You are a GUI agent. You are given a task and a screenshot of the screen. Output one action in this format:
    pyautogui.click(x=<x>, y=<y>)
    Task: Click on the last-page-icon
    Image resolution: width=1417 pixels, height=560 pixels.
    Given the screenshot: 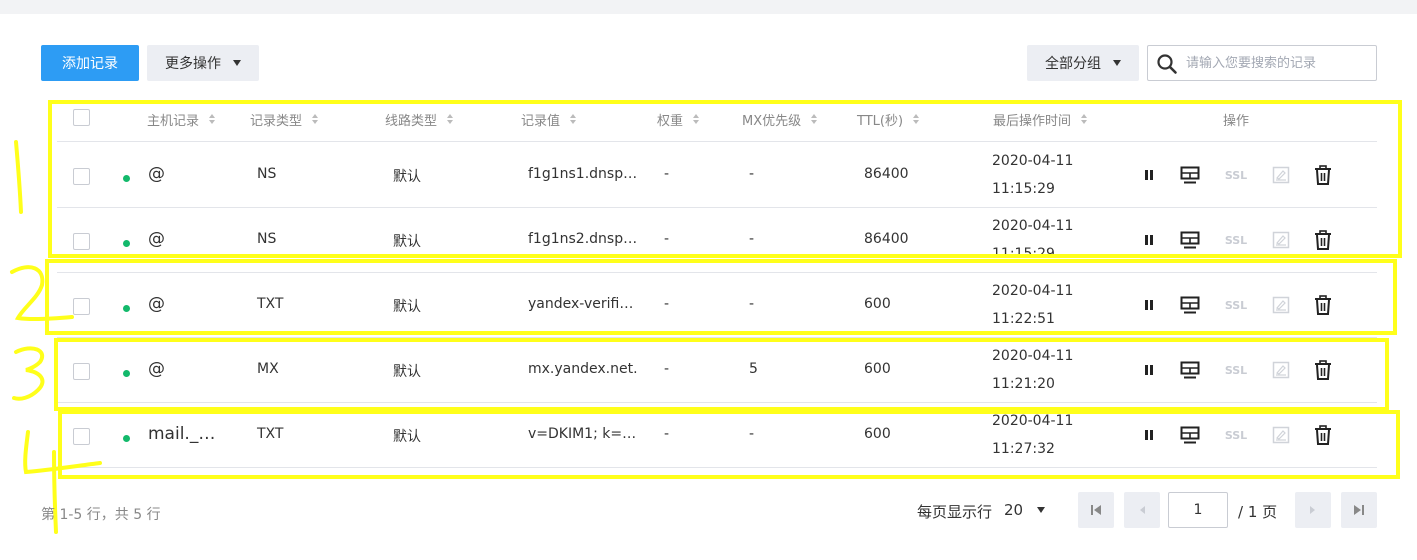 What is the action you would take?
    pyautogui.click(x=1359, y=510)
    